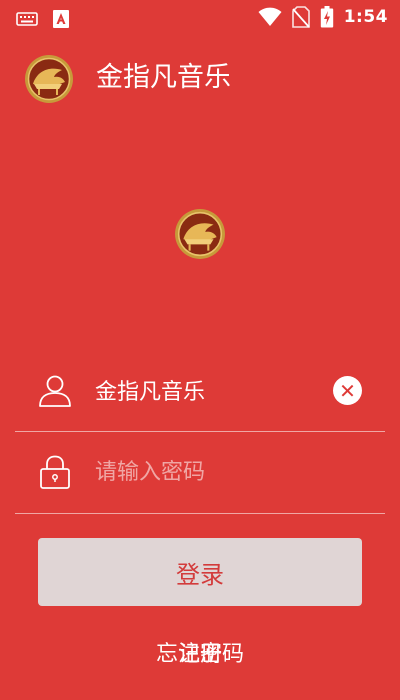 The image size is (400, 700). I want to click on user-icon, so click(55, 391).